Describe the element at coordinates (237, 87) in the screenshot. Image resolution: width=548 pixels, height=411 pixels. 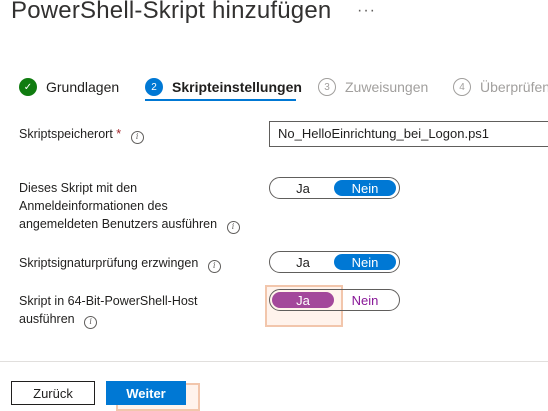
I see `step-label: Skripteinstellungen` at that location.